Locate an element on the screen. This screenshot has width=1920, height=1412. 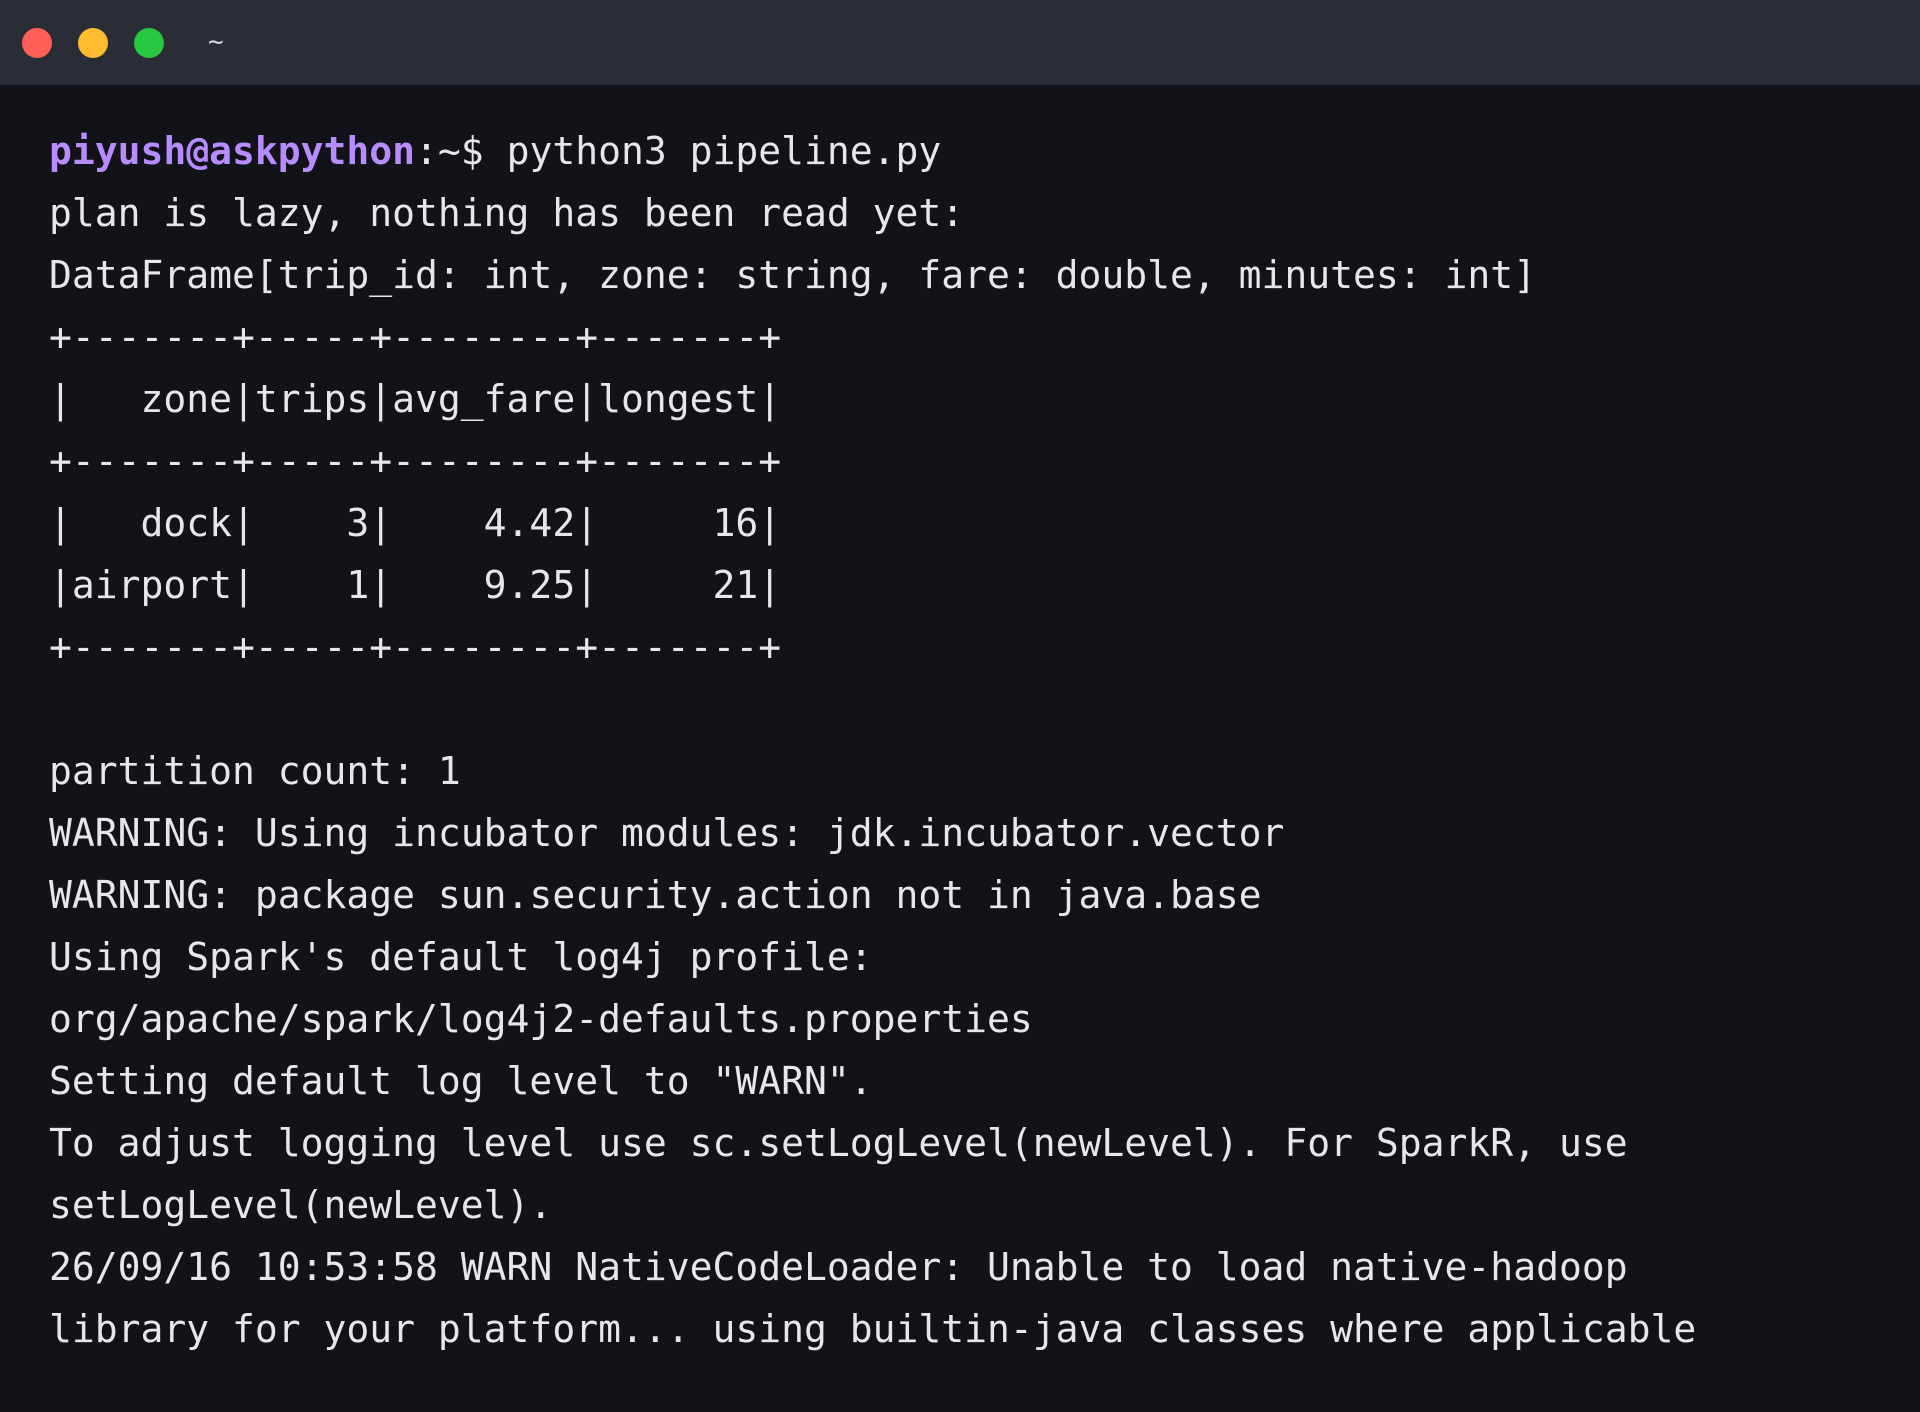
window-title: ~ is located at coordinates (216, 42).